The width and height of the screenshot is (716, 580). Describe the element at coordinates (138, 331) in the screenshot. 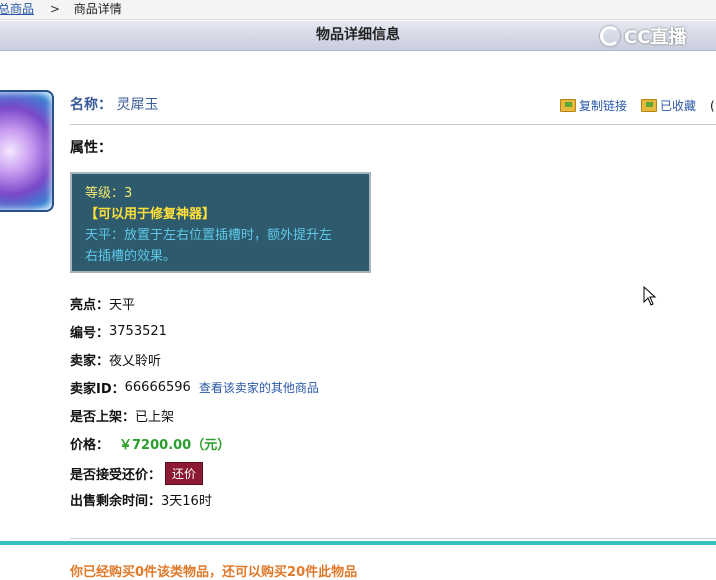

I see `number-value: 3753521` at that location.